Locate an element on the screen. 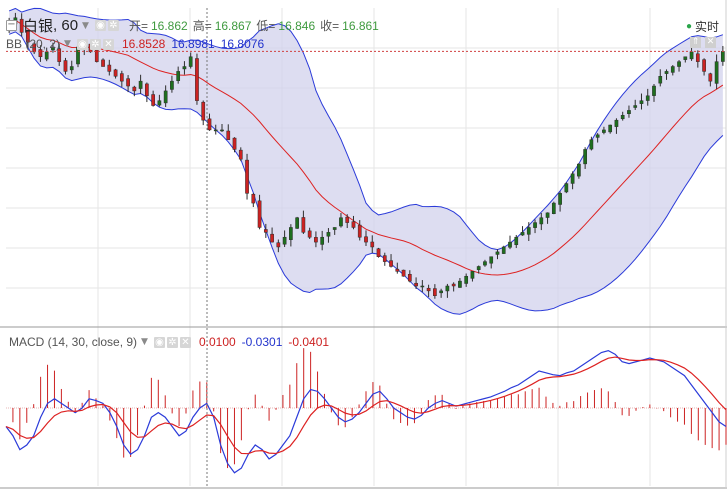  close-label: 收= is located at coordinates (330, 26).